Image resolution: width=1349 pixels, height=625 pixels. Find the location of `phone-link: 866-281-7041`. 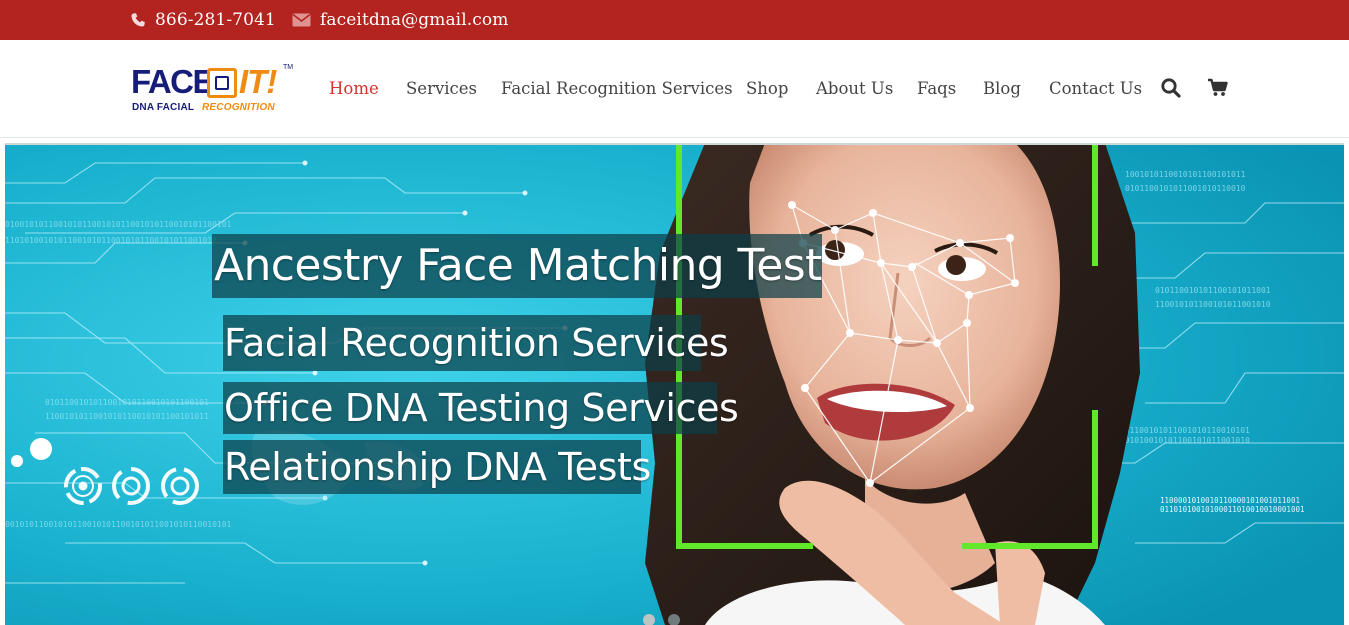

phone-link: 866-281-7041 is located at coordinates (203, 20).